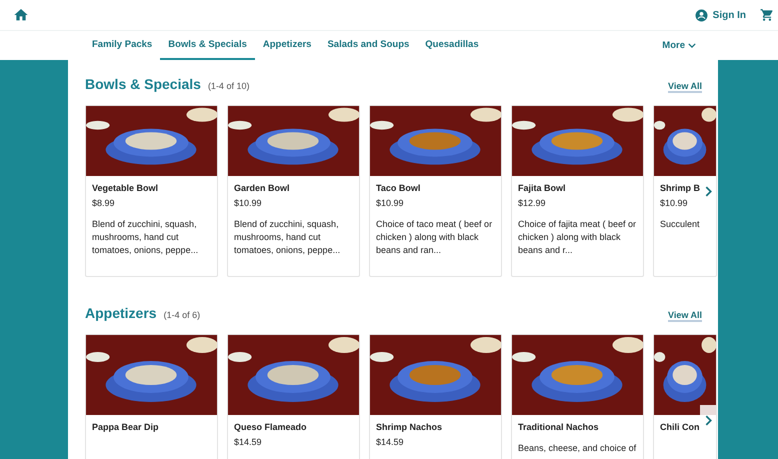  What do you see at coordinates (685, 141) in the screenshot?
I see `food-photo-placeholder` at bounding box center [685, 141].